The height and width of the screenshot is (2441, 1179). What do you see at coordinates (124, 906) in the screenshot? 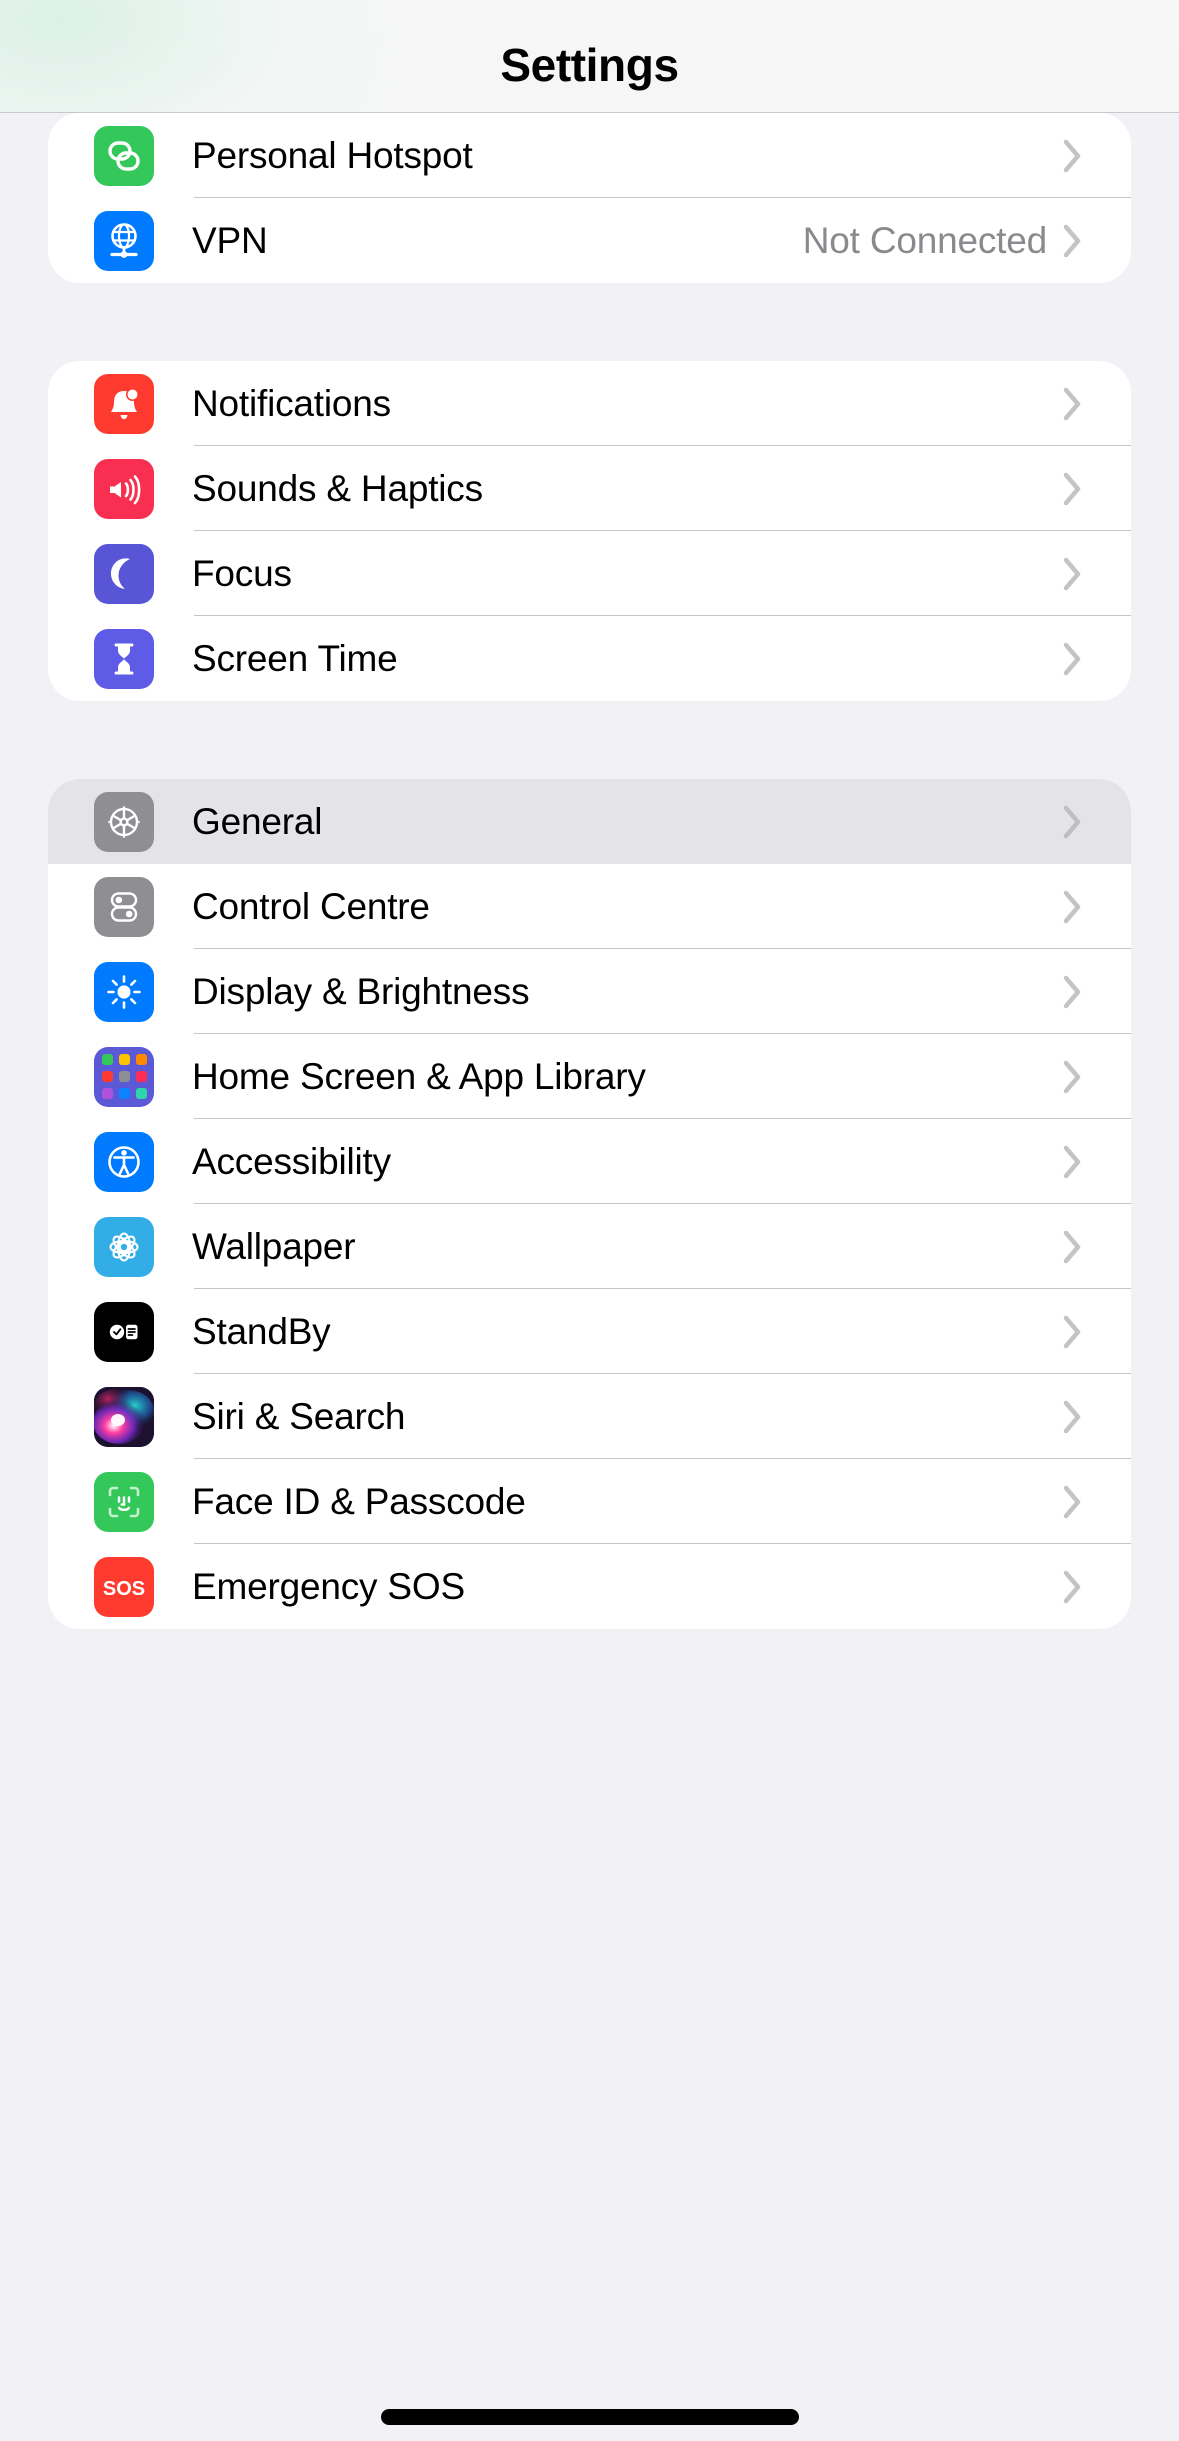
I see `control-centre-toggles-icon` at bounding box center [124, 906].